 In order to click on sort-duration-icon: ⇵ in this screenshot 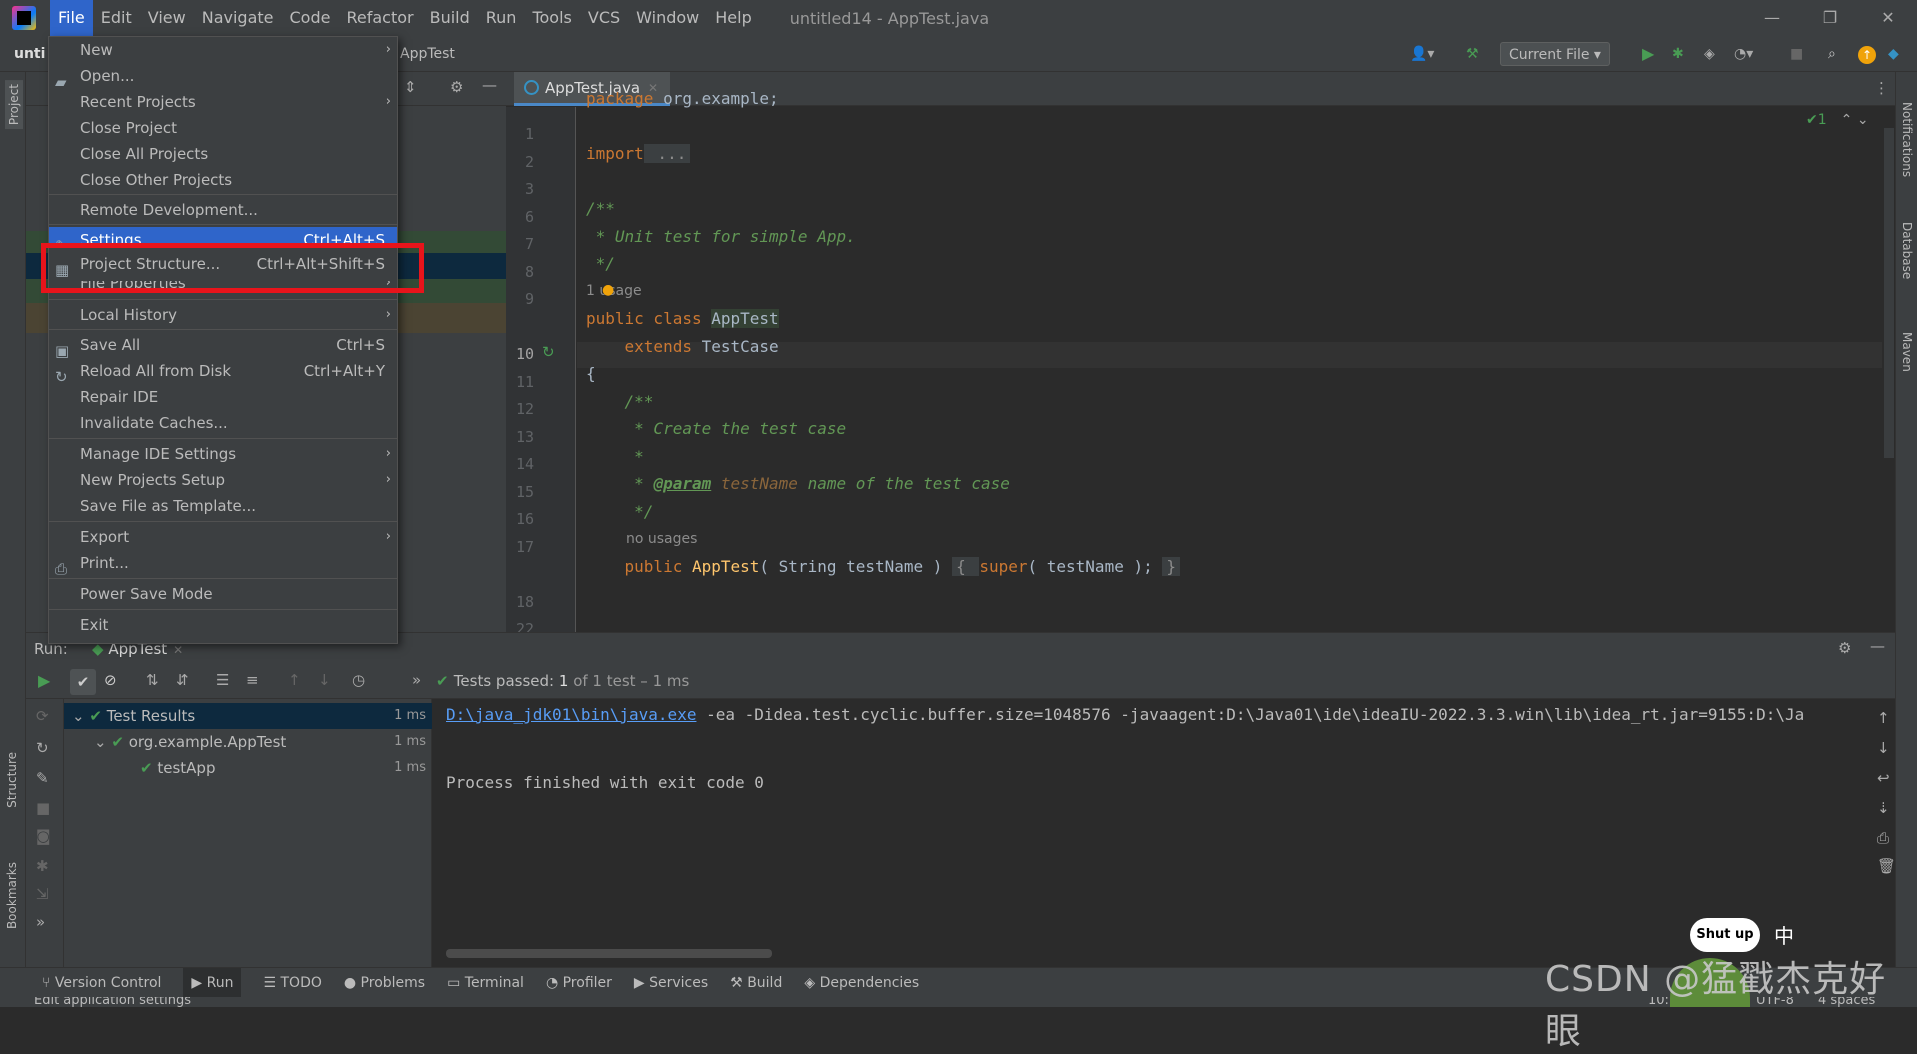, I will do `click(182, 680)`.